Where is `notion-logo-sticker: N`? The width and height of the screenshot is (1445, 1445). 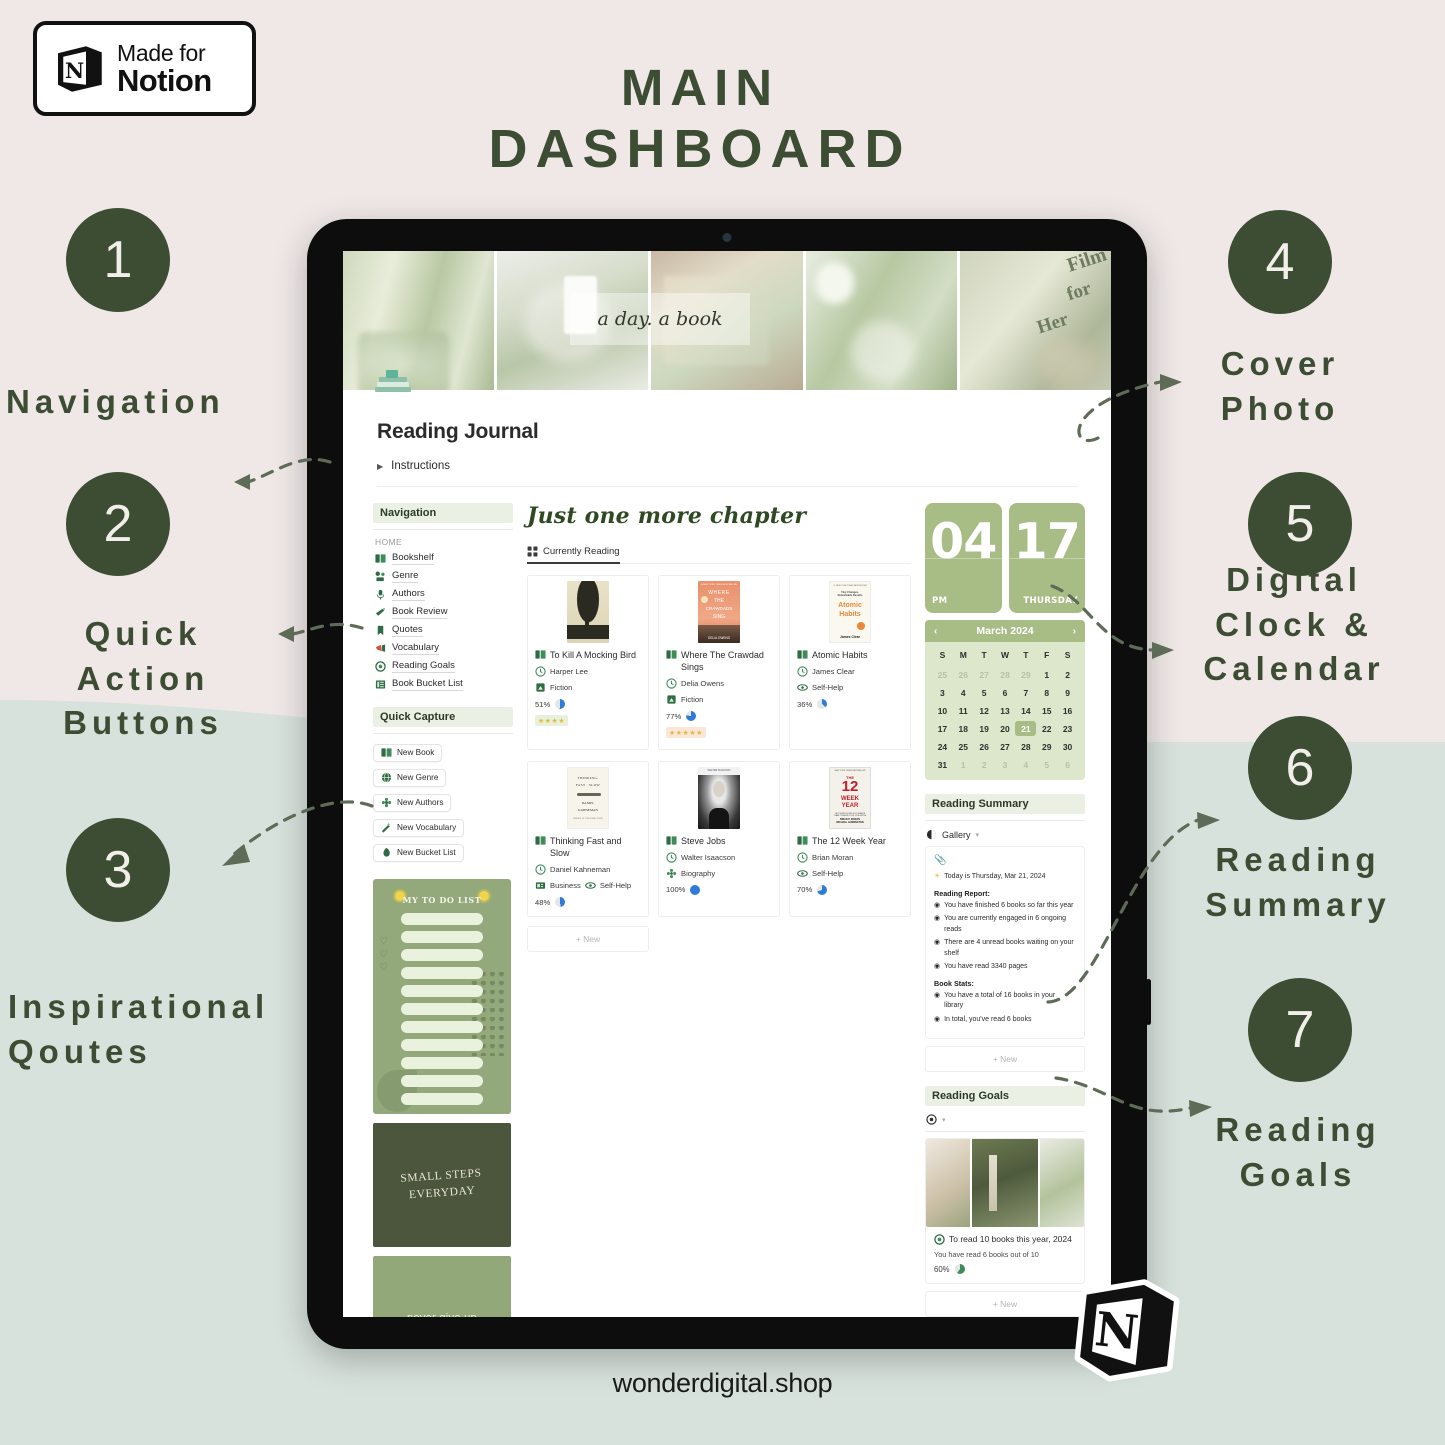 notion-logo-sticker: N is located at coordinates (1127, 1330).